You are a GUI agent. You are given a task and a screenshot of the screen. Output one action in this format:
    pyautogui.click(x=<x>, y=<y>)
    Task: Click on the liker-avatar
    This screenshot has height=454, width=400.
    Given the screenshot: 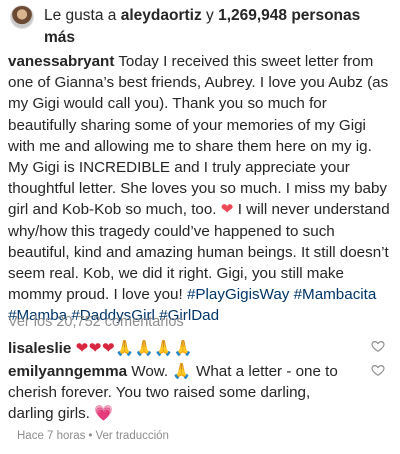 What is the action you would take?
    pyautogui.click(x=22, y=17)
    